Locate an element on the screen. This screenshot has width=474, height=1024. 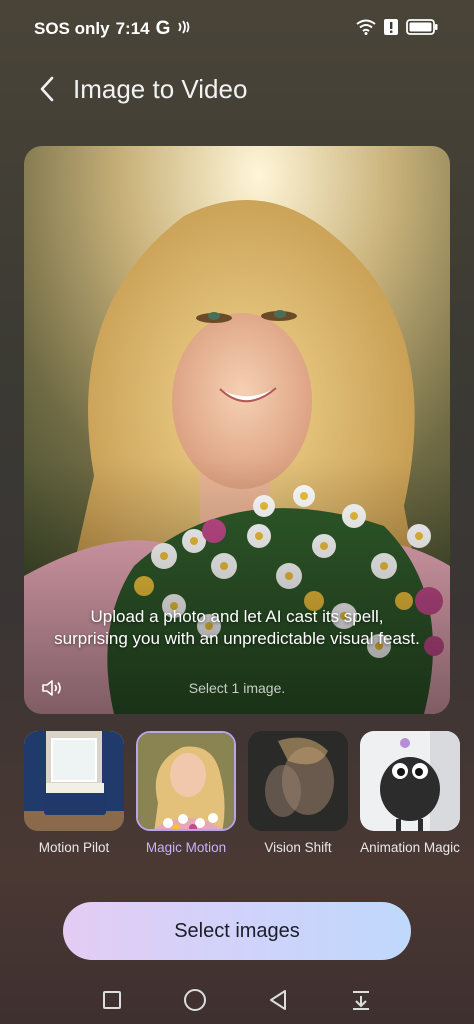
select-images-label: Select images is located at coordinates (237, 930).